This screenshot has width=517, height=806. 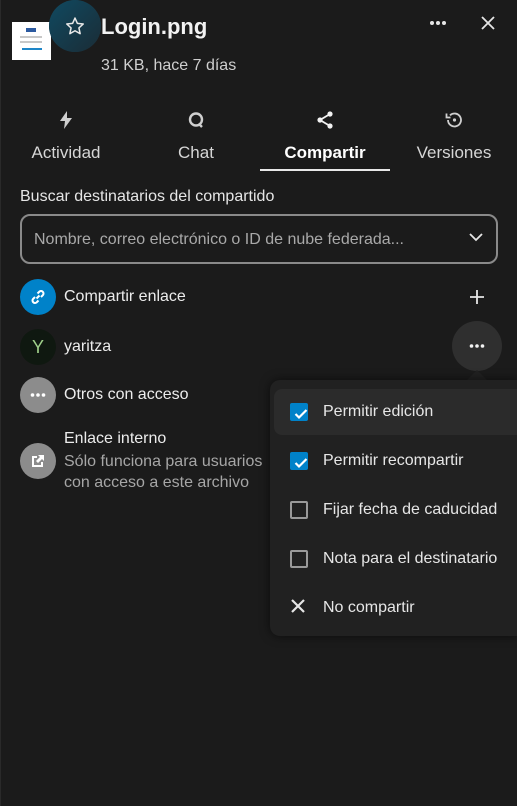 What do you see at coordinates (66, 120) in the screenshot?
I see `bolt-icon` at bounding box center [66, 120].